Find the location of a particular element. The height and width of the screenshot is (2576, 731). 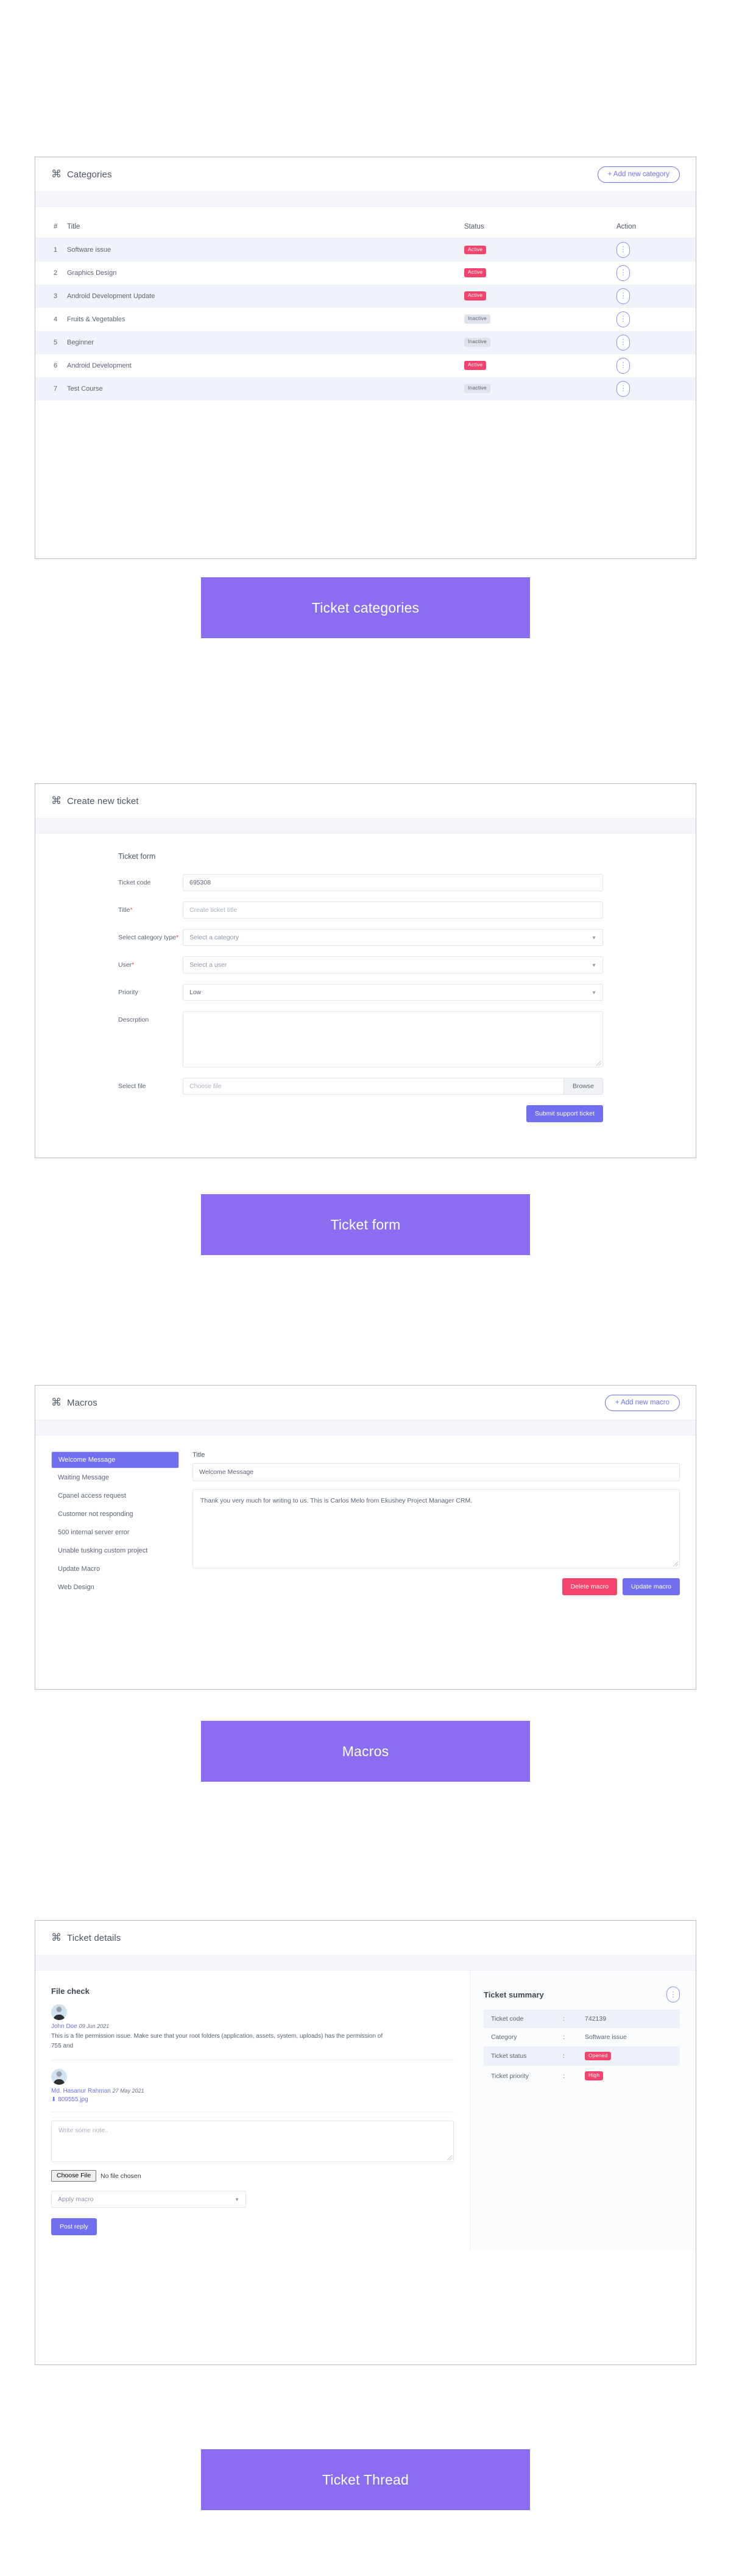

macro-list-item: Customer not responding is located at coordinates (115, 1514).